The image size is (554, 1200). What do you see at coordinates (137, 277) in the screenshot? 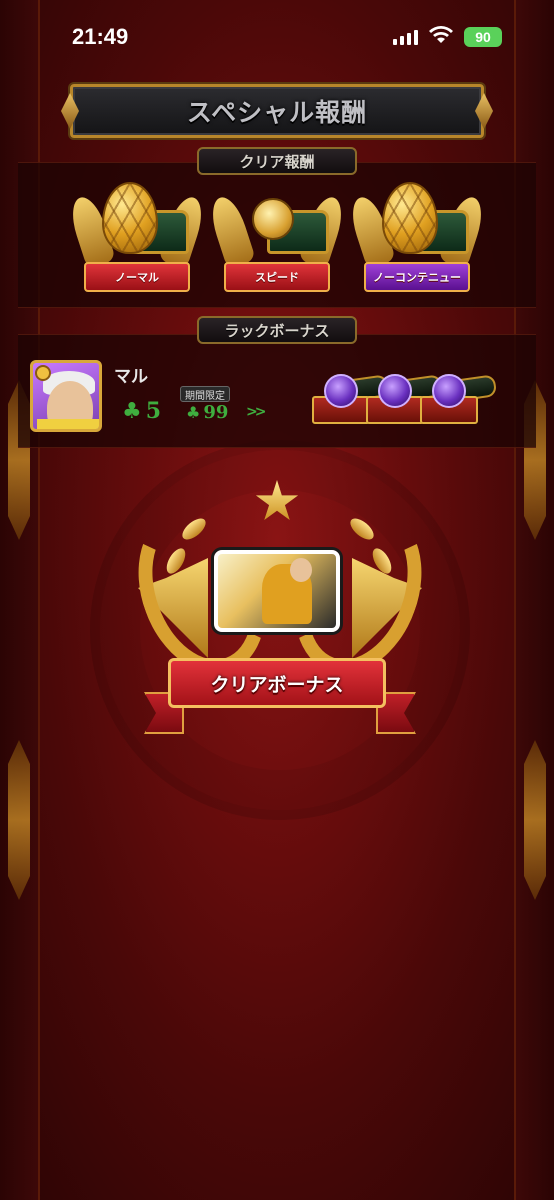
I see `reward-label: ノーマル` at bounding box center [137, 277].